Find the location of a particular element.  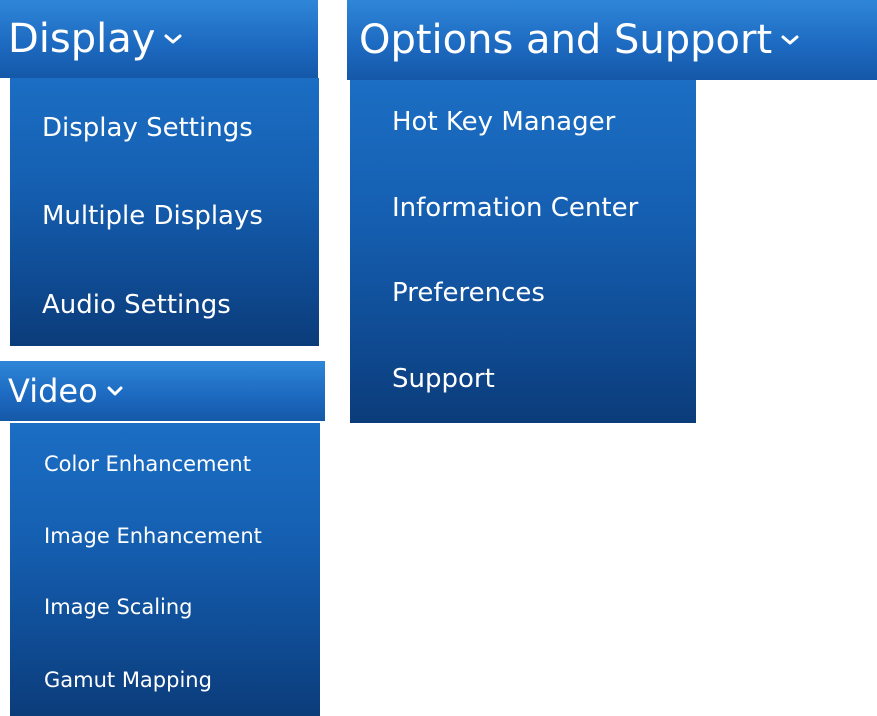

menu-item-image-enhancement: Image Enhancement is located at coordinates (165, 536).